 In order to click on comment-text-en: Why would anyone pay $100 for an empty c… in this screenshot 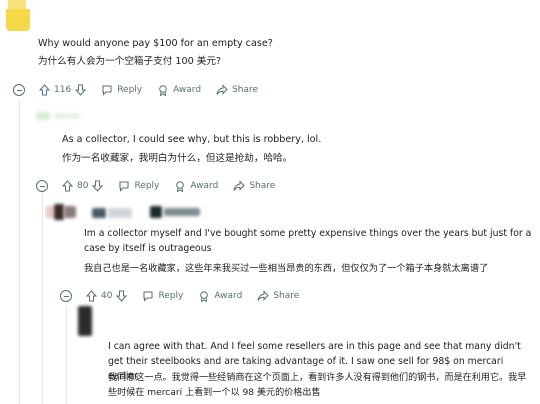, I will do `click(155, 43)`.